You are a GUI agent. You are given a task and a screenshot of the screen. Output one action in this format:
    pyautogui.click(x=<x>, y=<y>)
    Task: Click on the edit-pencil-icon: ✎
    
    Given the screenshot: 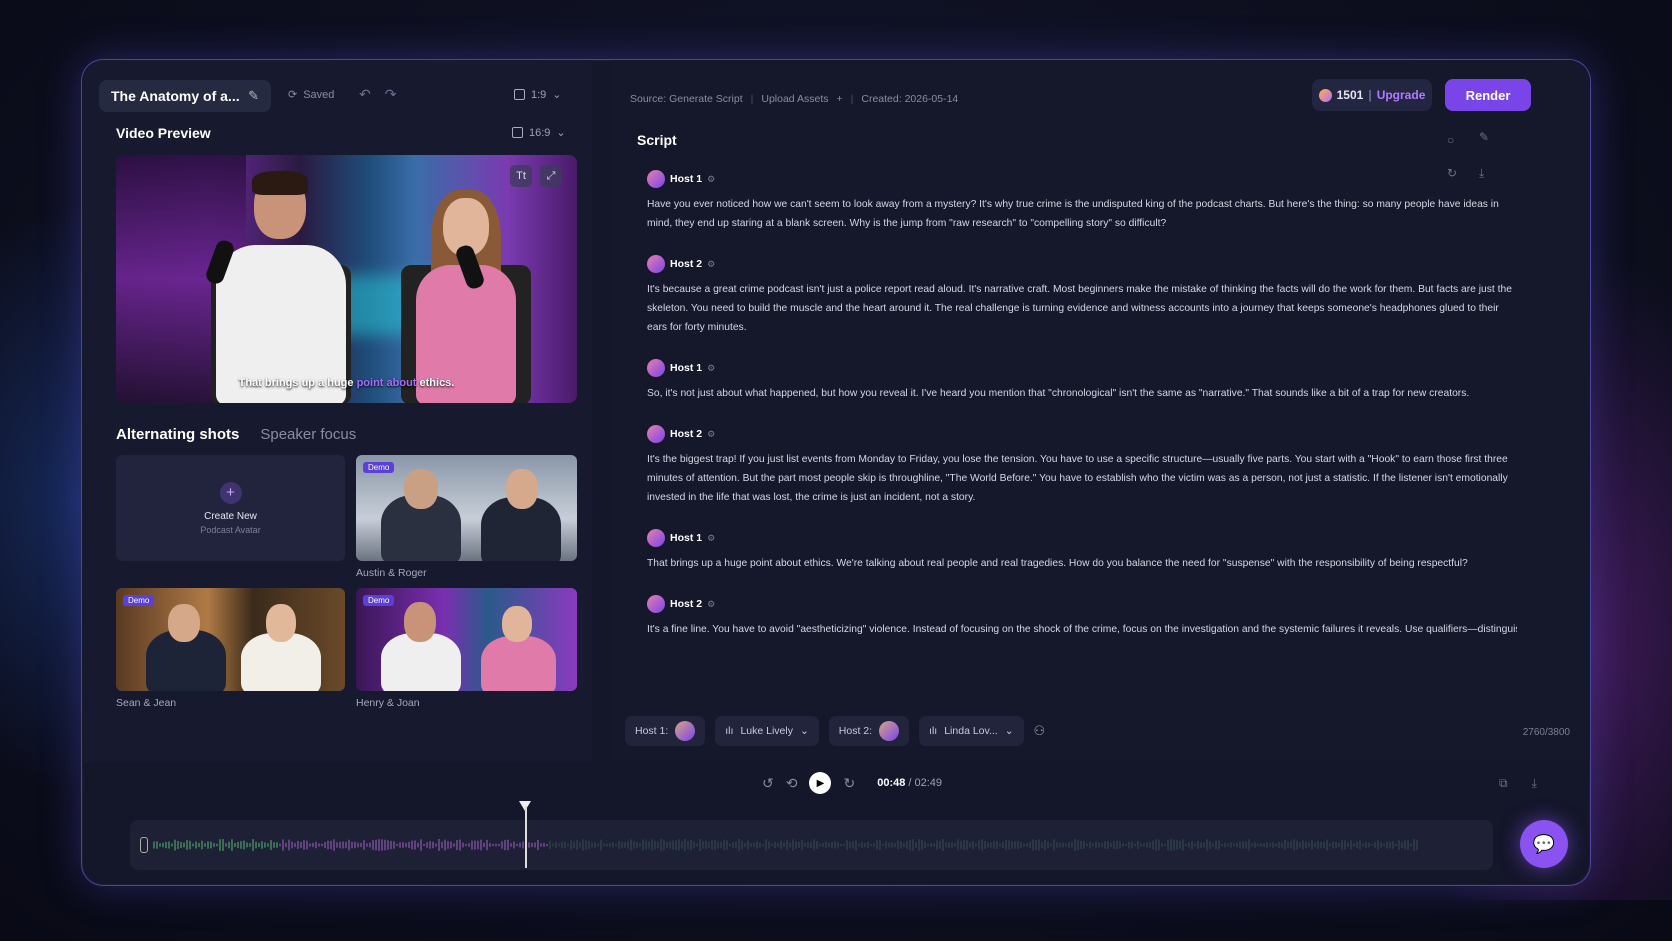 What is the action you would take?
    pyautogui.click(x=253, y=96)
    